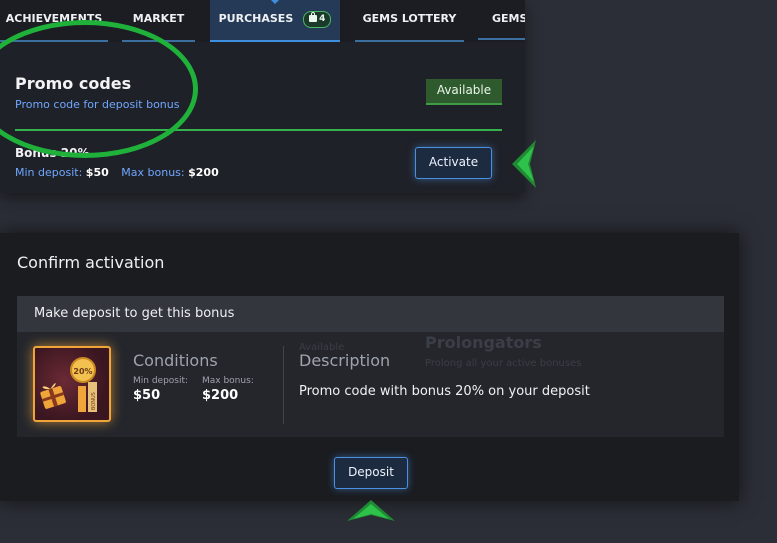  I want to click on tab-gems: GEMS, so click(501, 20).